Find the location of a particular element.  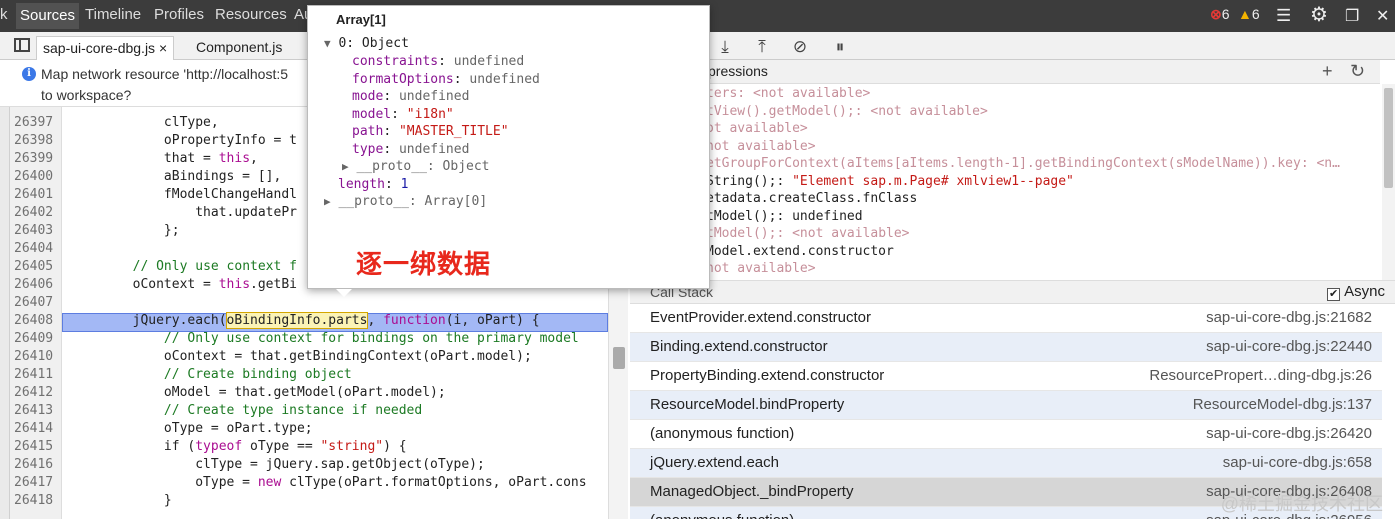

line-number: 26401 is located at coordinates (33, 194).